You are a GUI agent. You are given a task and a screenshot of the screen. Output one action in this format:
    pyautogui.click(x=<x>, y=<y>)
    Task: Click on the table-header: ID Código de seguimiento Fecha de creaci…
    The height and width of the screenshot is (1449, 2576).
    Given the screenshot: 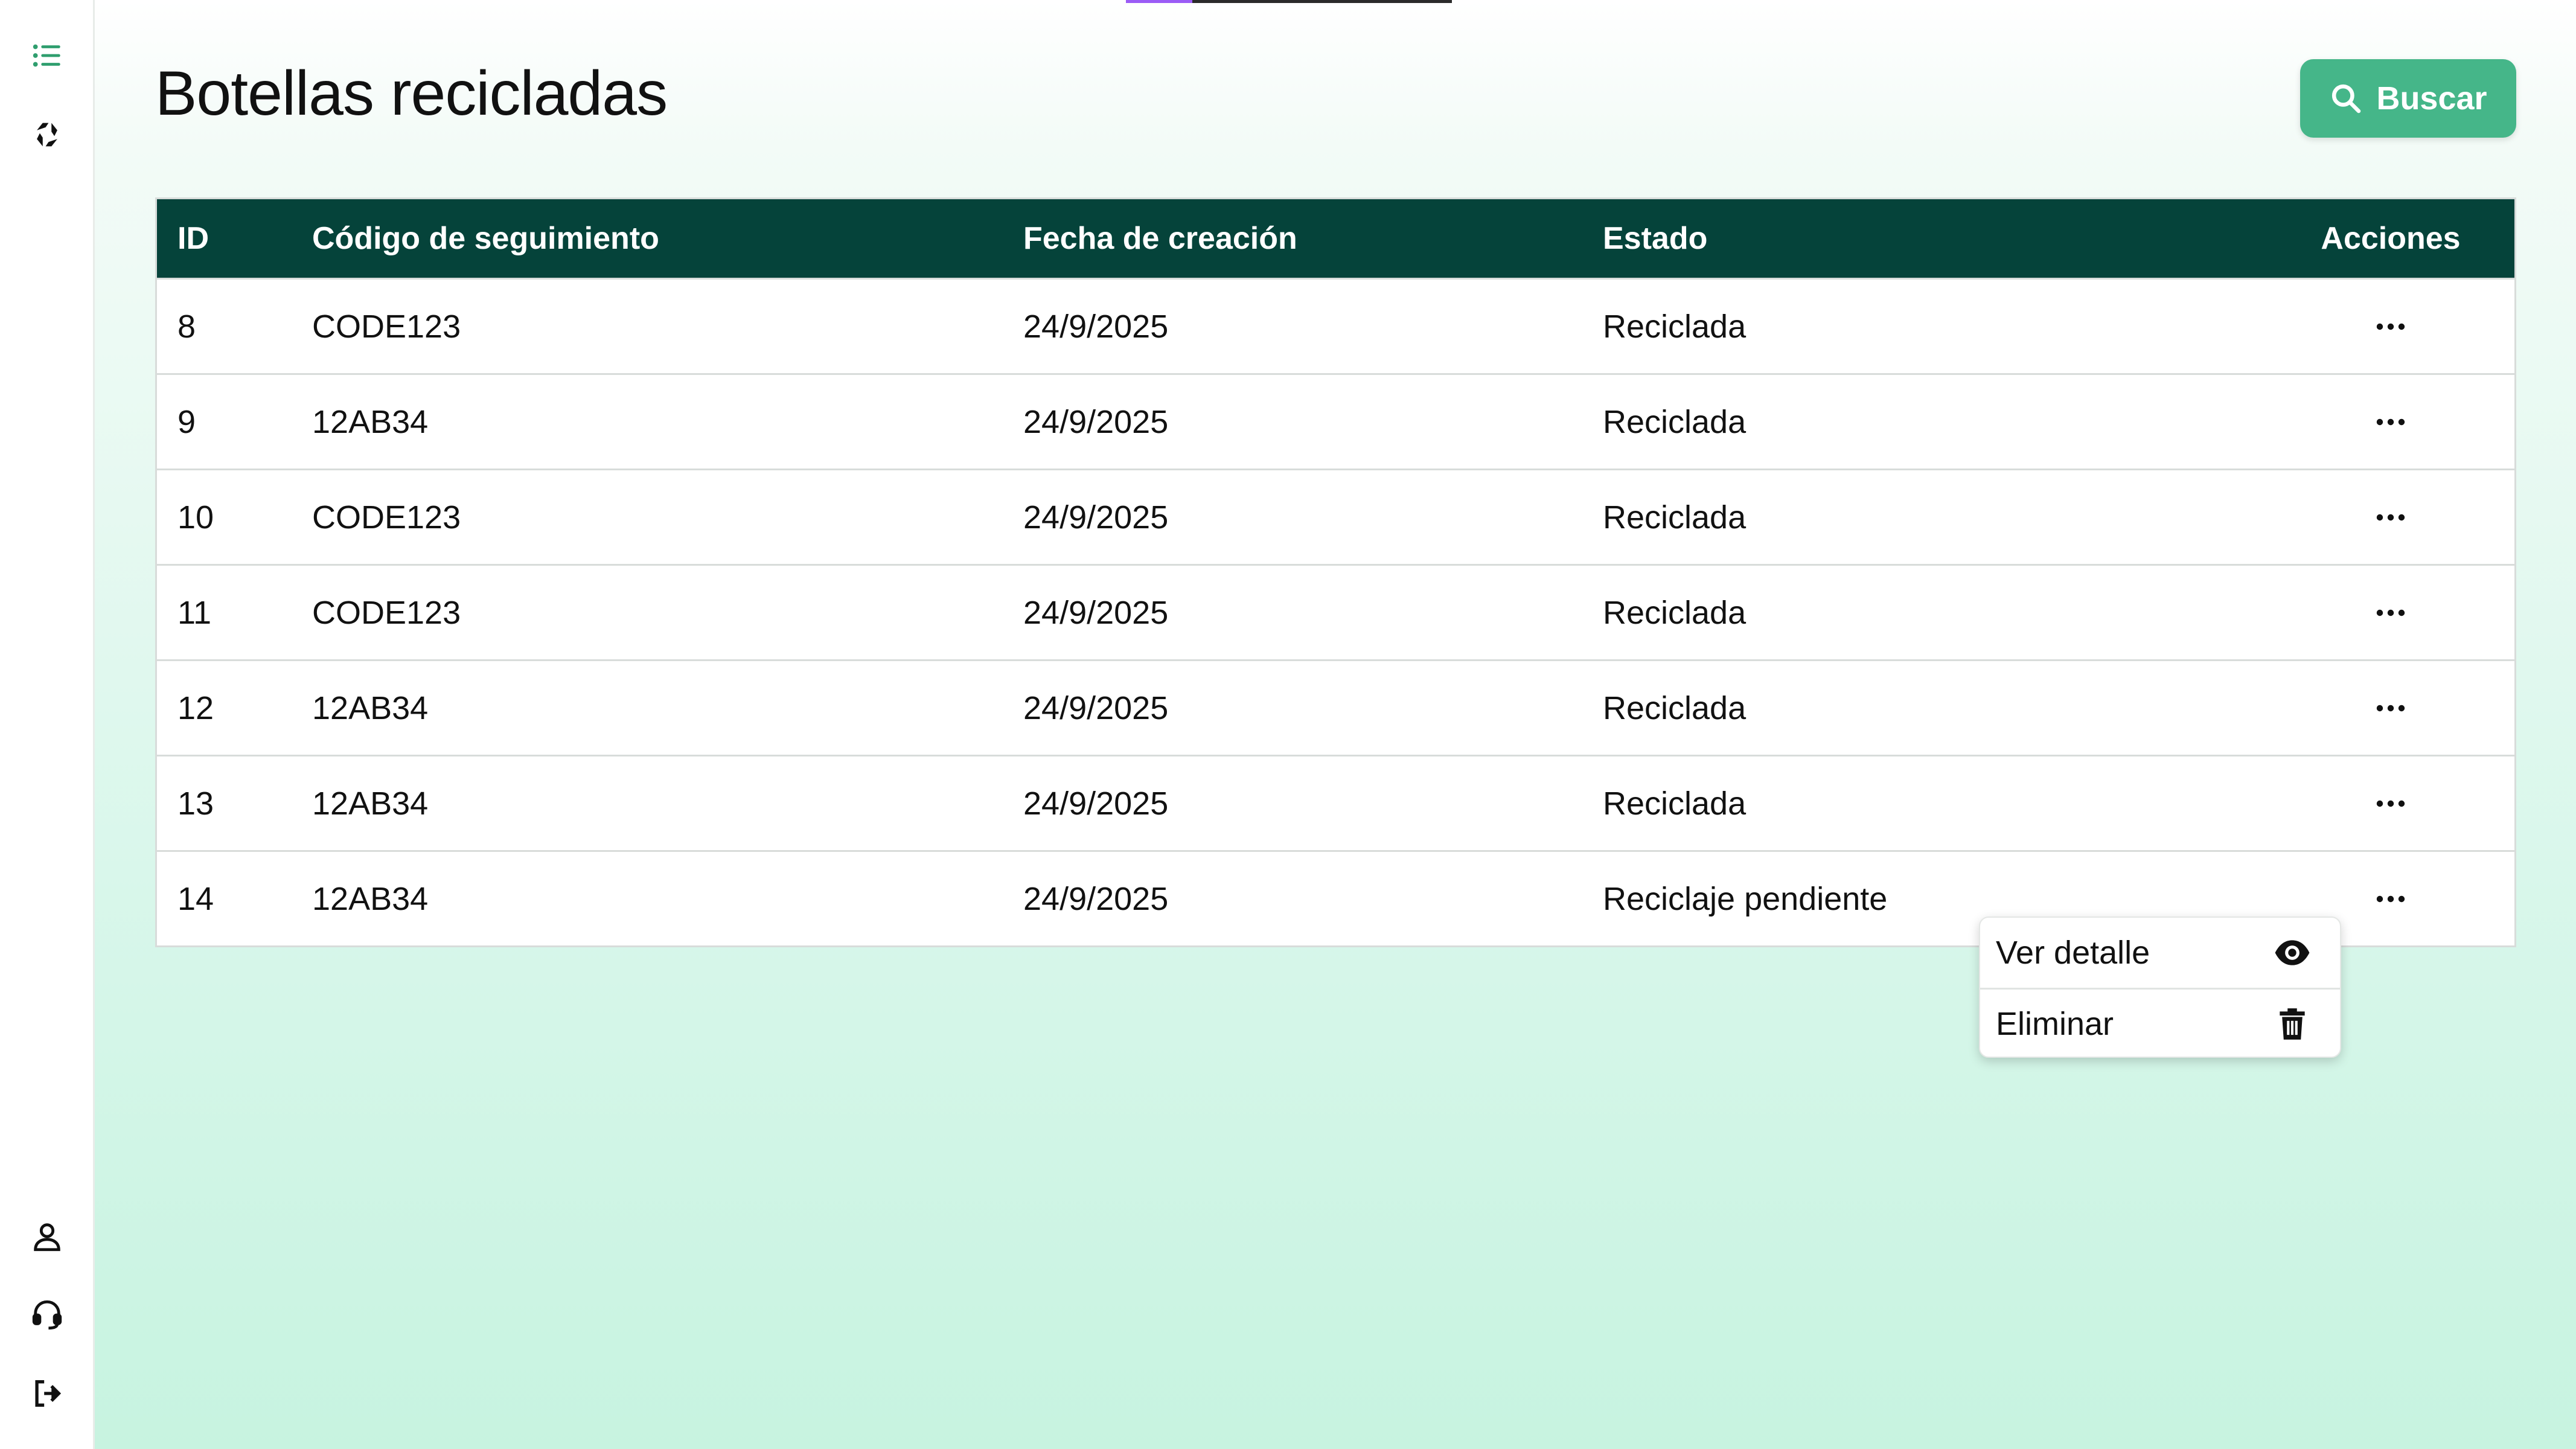 What is the action you would take?
    pyautogui.click(x=1336, y=239)
    